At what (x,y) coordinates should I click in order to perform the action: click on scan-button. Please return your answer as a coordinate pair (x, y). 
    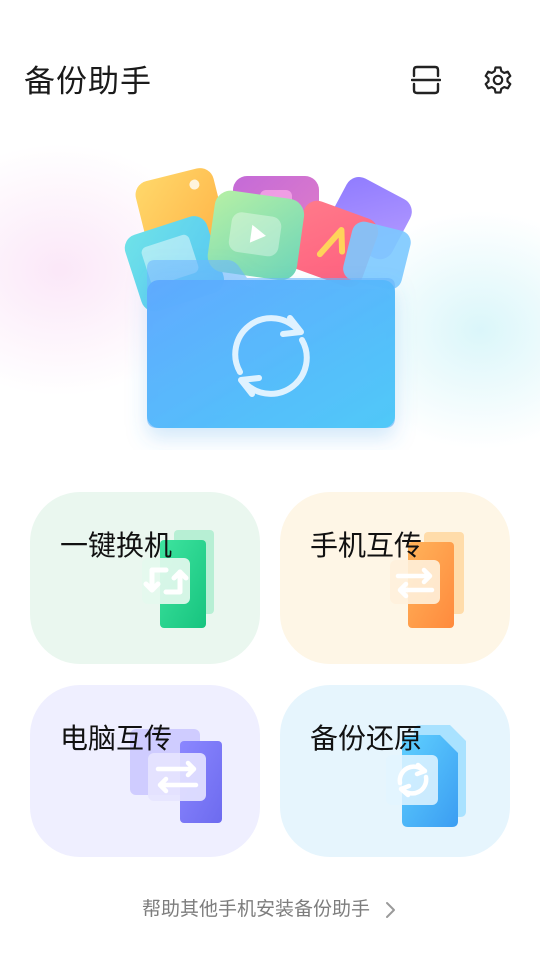
    Looking at the image, I should click on (426, 80).